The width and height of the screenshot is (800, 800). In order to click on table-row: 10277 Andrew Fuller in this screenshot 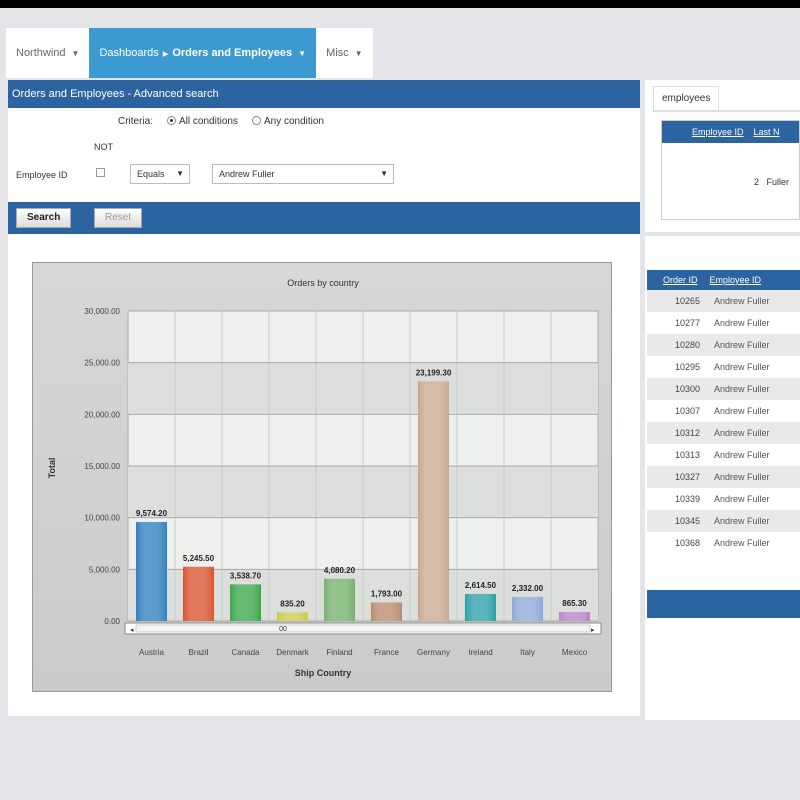, I will do `click(723, 323)`.